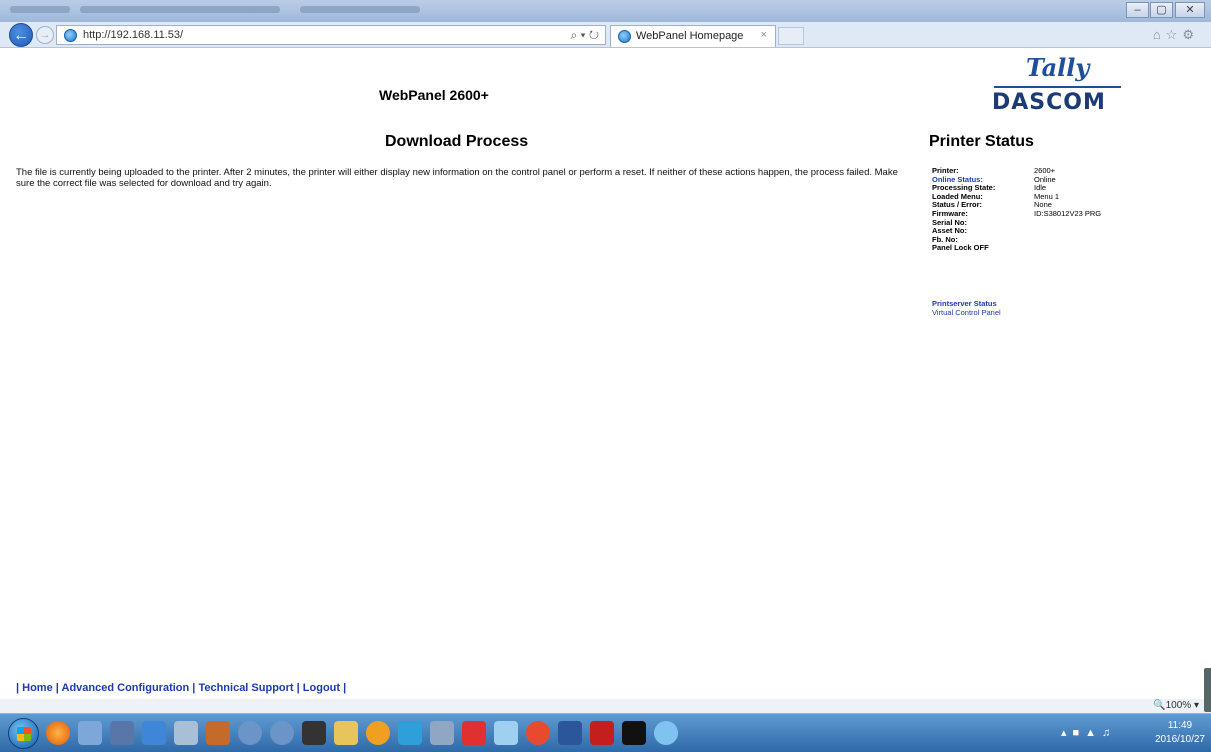 This screenshot has height=752, width=1211. Describe the element at coordinates (410, 733) in the screenshot. I see `cloud-app-icon` at that location.